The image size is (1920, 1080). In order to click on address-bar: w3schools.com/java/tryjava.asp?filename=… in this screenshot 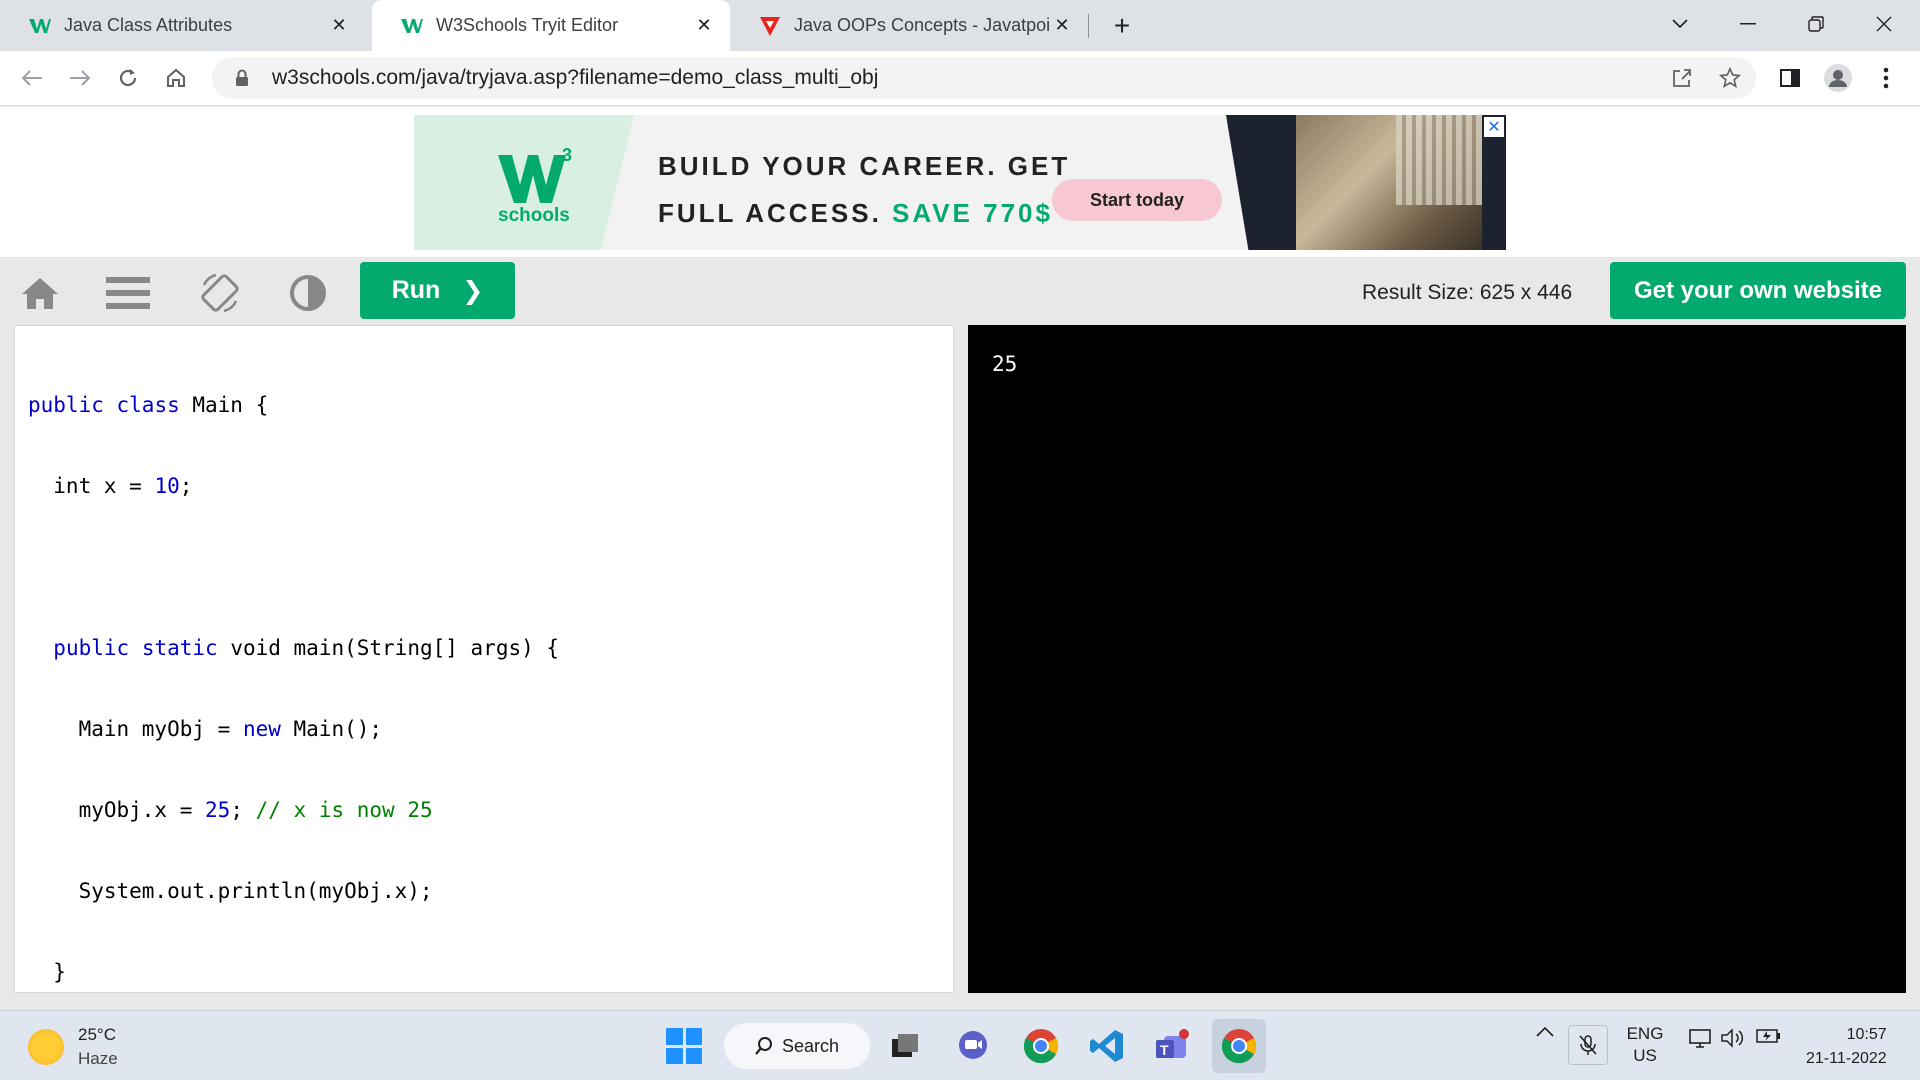, I will do `click(984, 78)`.